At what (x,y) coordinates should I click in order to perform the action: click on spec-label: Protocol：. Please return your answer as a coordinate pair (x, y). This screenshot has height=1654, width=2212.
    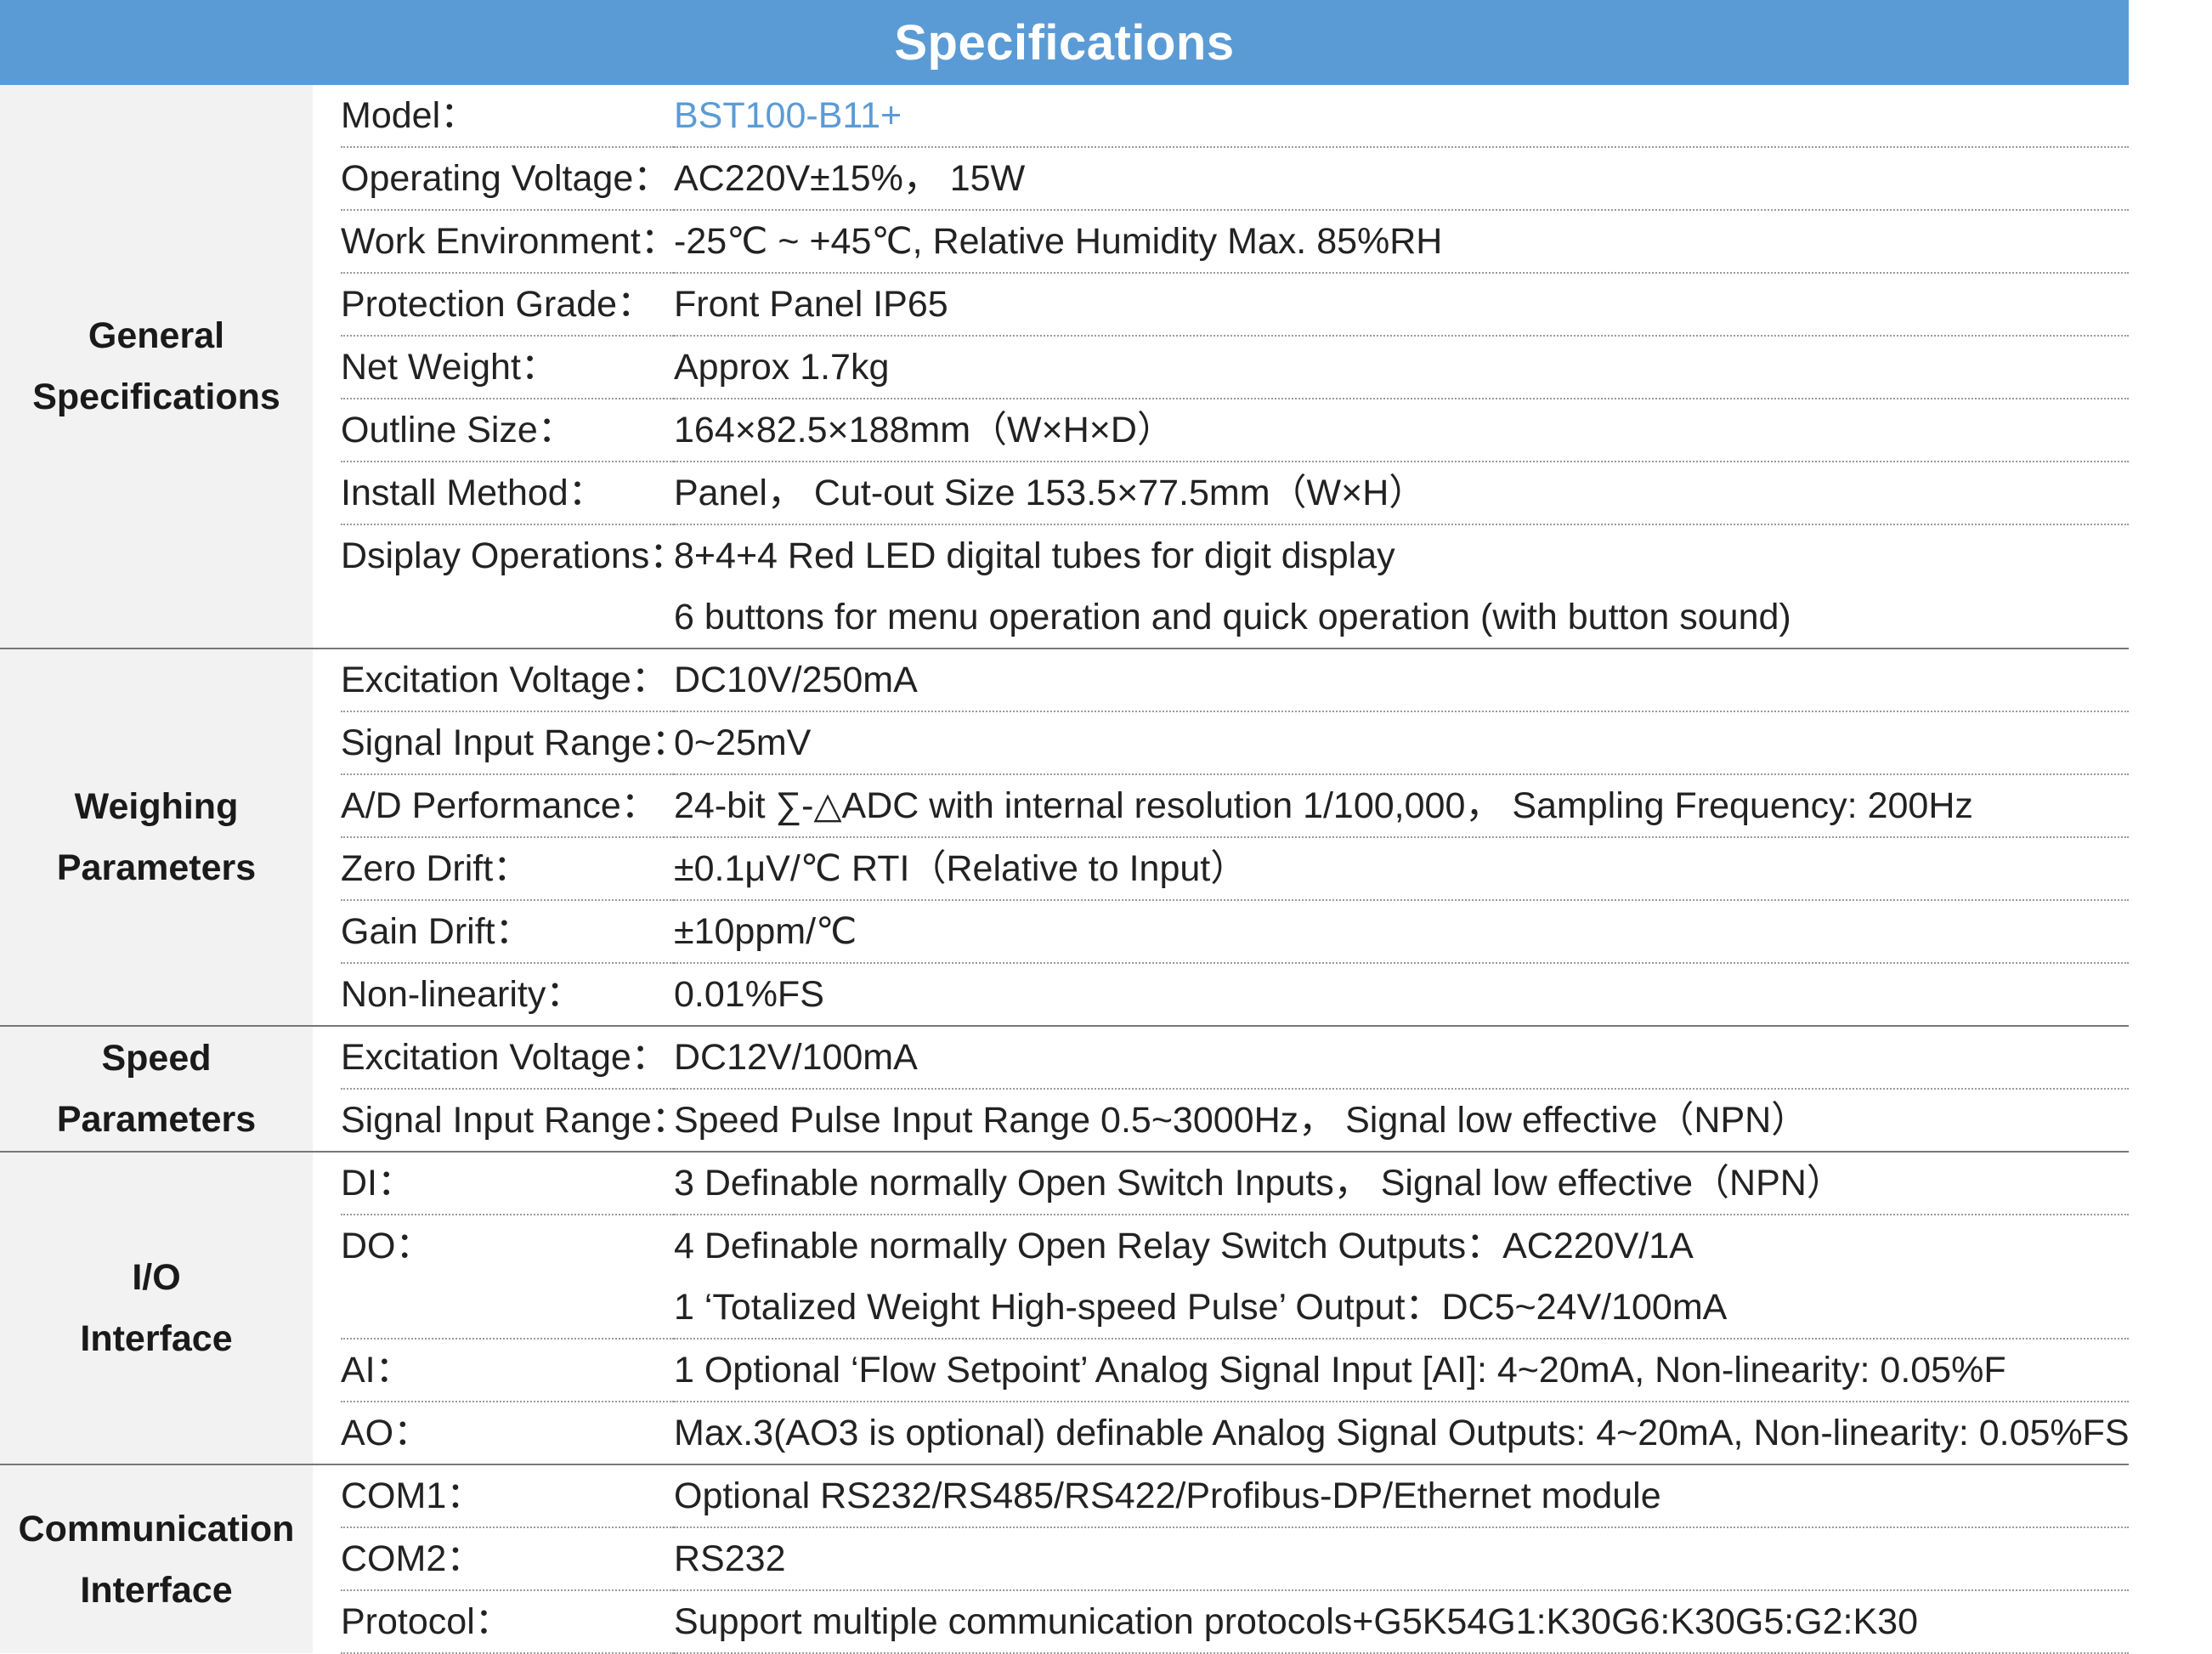
    Looking at the image, I should click on (507, 1622).